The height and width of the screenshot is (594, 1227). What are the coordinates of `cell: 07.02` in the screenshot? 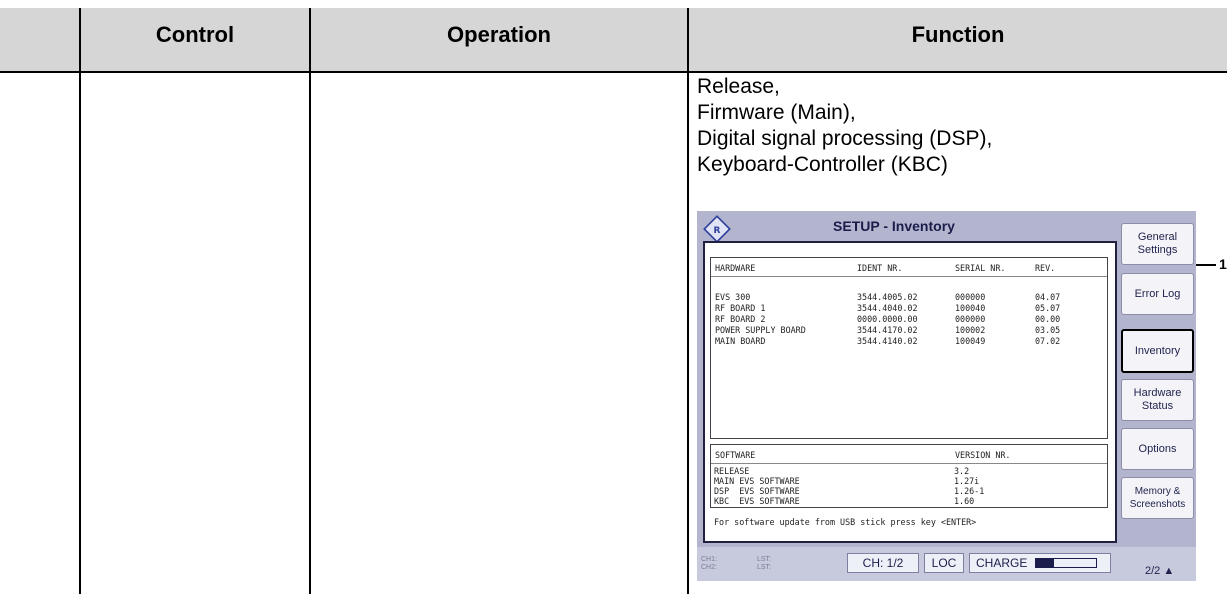 It's located at (1048, 341).